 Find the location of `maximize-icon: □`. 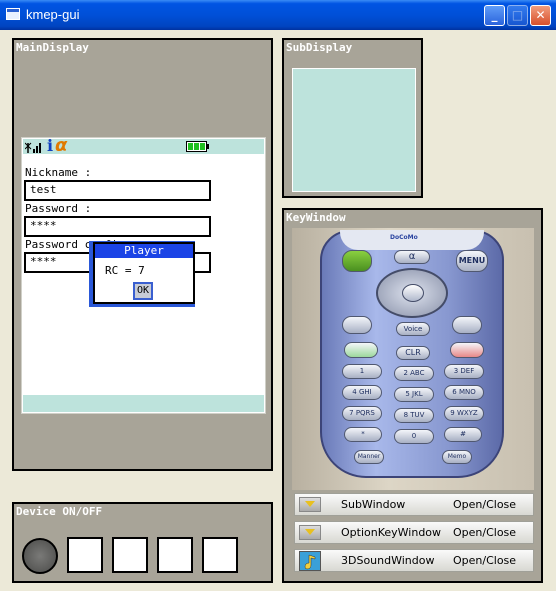

maximize-icon: □ is located at coordinates (517, 15).